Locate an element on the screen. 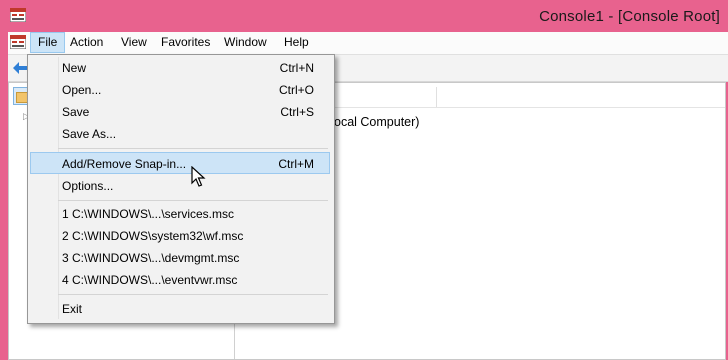 The width and height of the screenshot is (728, 360). menu-item-recent-4: 4 C:\WINDOWS\...\eventvwr.msc is located at coordinates (180, 280).